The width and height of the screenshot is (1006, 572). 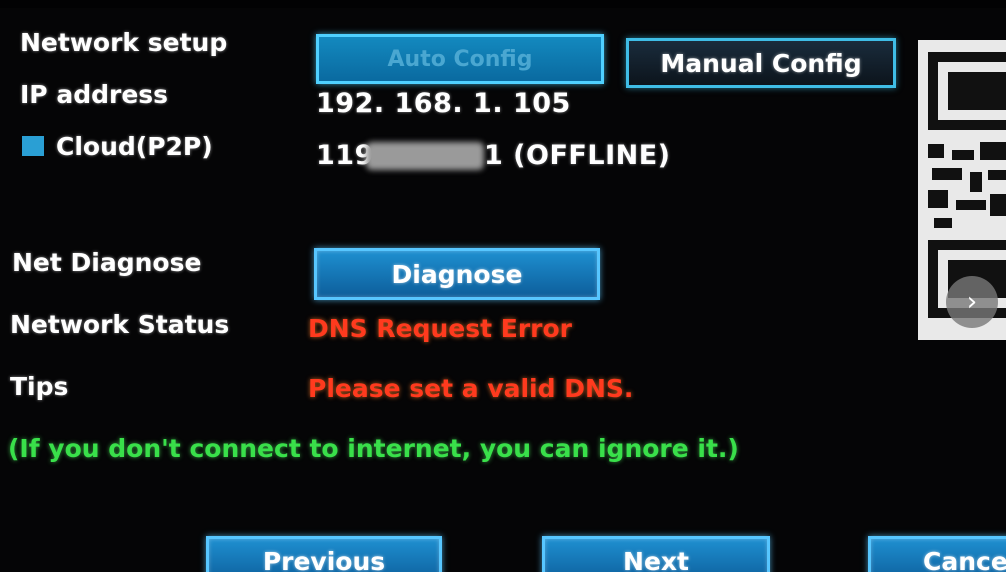 I want to click on ip-address-value: 192. 168. 1. 105, so click(x=443, y=103).